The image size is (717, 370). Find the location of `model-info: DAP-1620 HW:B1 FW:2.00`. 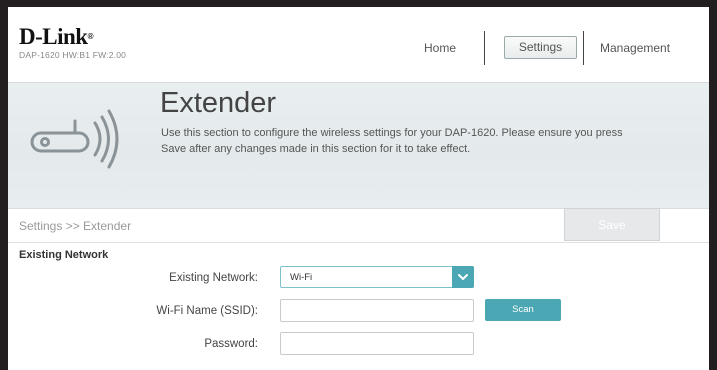

model-info: DAP-1620 HW:B1 FW:2.00 is located at coordinates (73, 55).